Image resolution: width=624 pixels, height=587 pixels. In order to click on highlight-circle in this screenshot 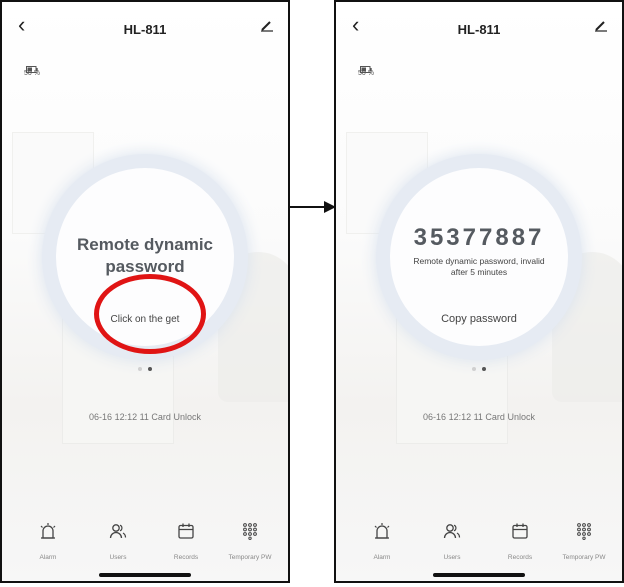, I will do `click(150, 314)`.